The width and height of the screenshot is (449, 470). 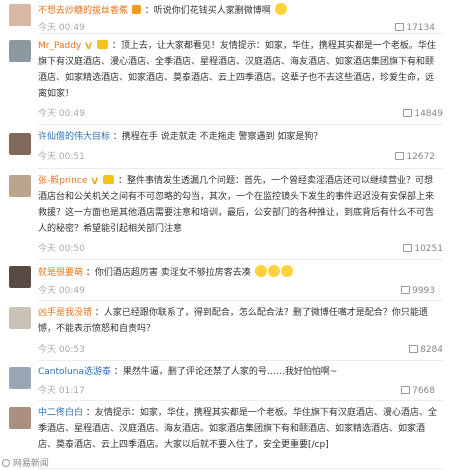 I want to click on comment-username: Cantoluna选游泰, so click(x=74, y=372).